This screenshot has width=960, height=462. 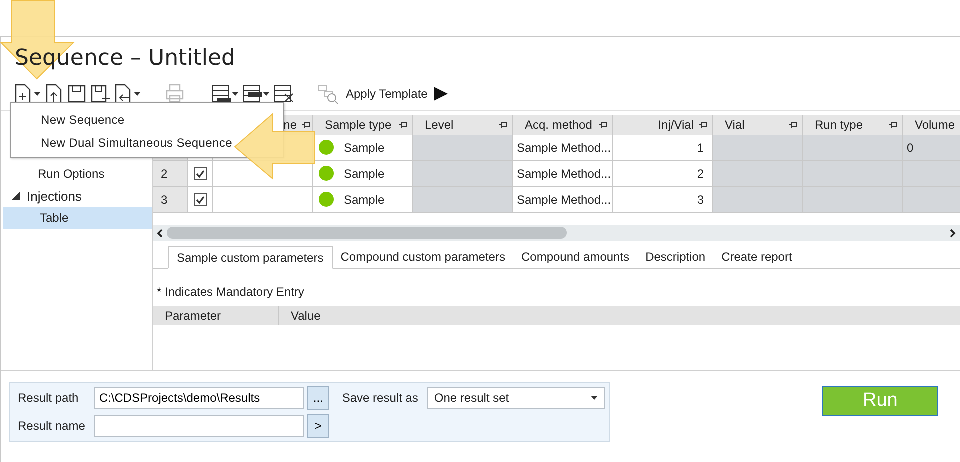 What do you see at coordinates (76, 174) in the screenshot?
I see `sidebar-item: Run Options` at bounding box center [76, 174].